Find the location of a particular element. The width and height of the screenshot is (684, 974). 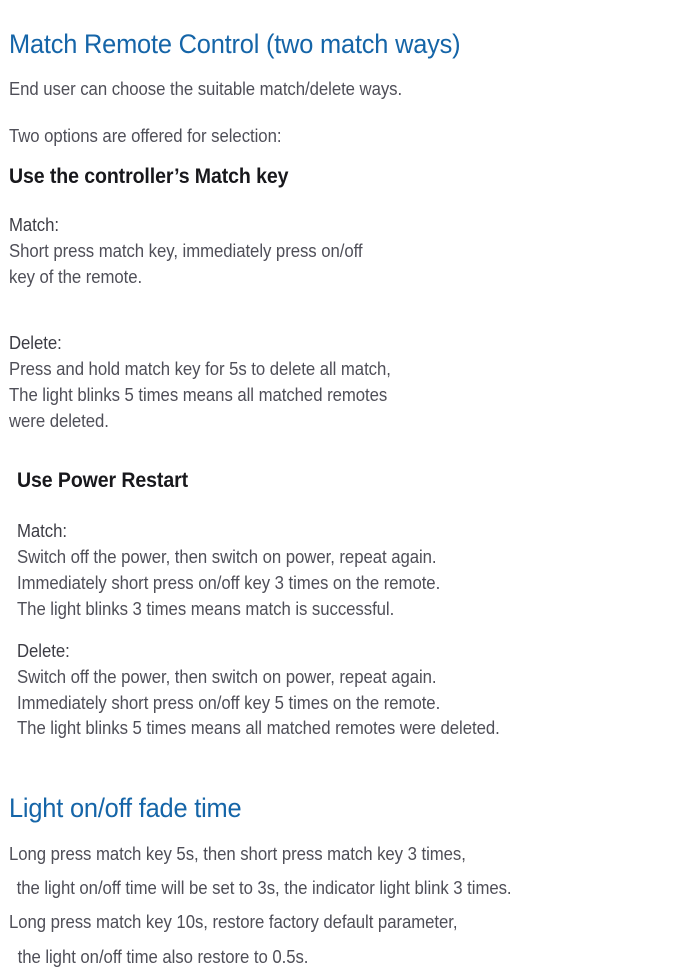

page-title: Match Remote Control (two match ways) is located at coordinates (235, 44).